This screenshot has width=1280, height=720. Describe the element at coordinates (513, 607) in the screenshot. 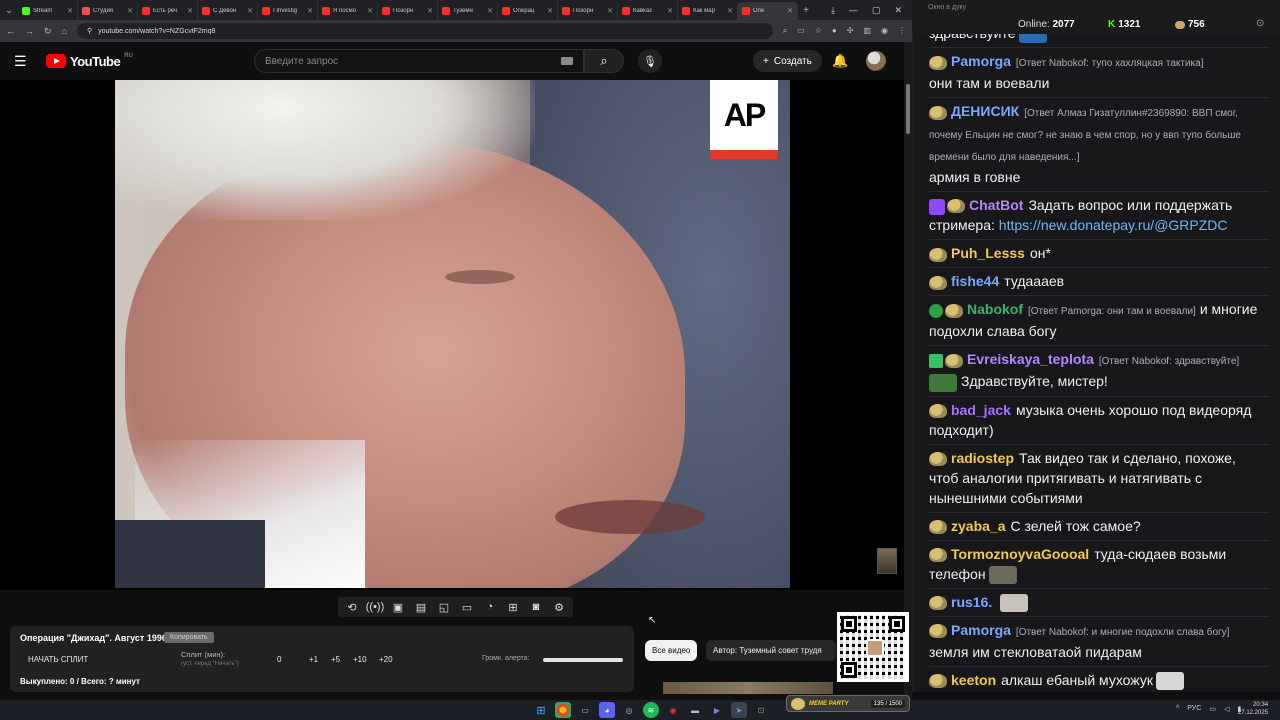

I see `add-clip-icon: ⊞` at that location.